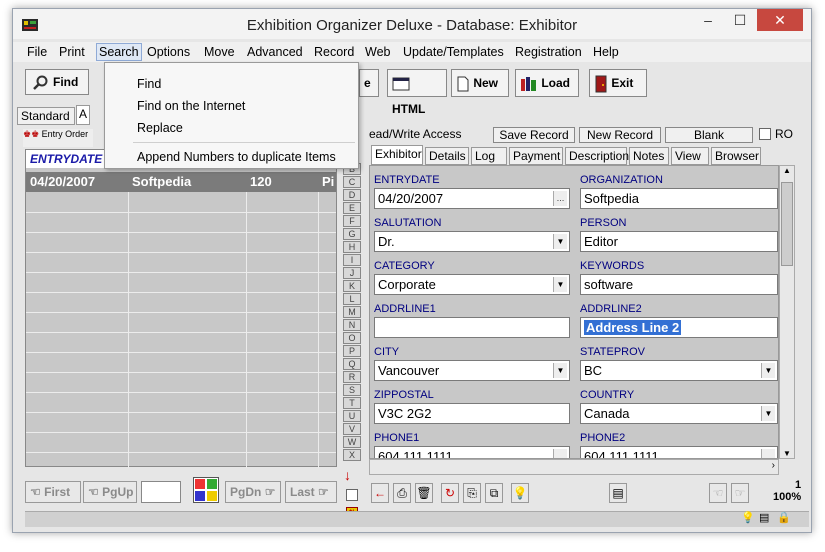 This screenshot has height=552, width=825. What do you see at coordinates (352, 208) in the screenshot?
I see `alpha-e: E` at bounding box center [352, 208].